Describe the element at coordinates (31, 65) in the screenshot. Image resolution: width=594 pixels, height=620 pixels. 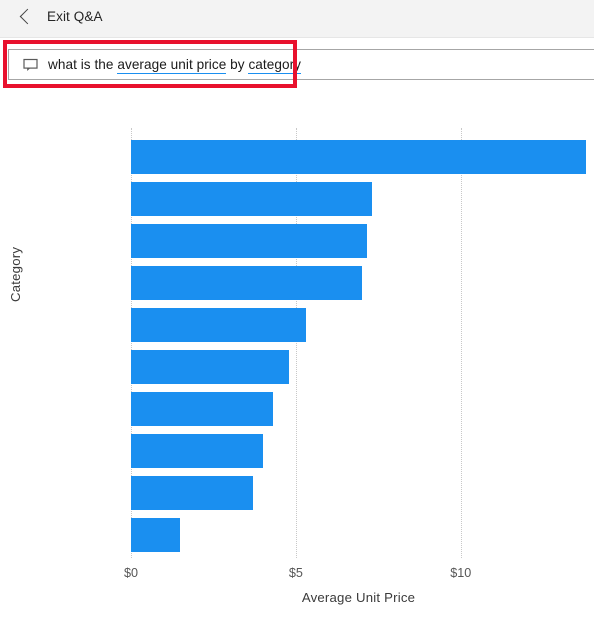
I see `speech-bubble-icon` at that location.